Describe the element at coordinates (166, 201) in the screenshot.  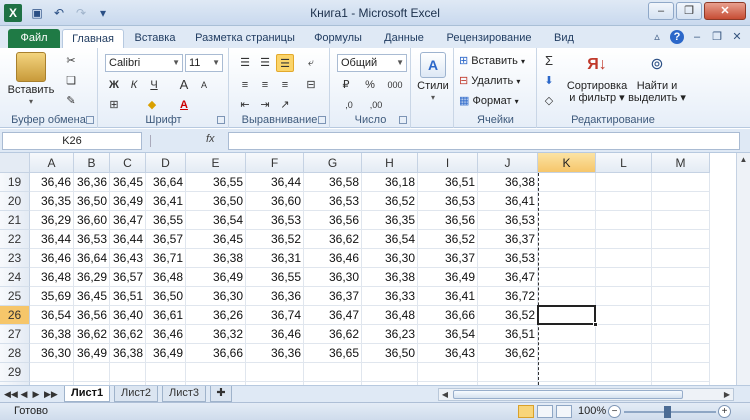
I see `table-cell: 36,41` at that location.